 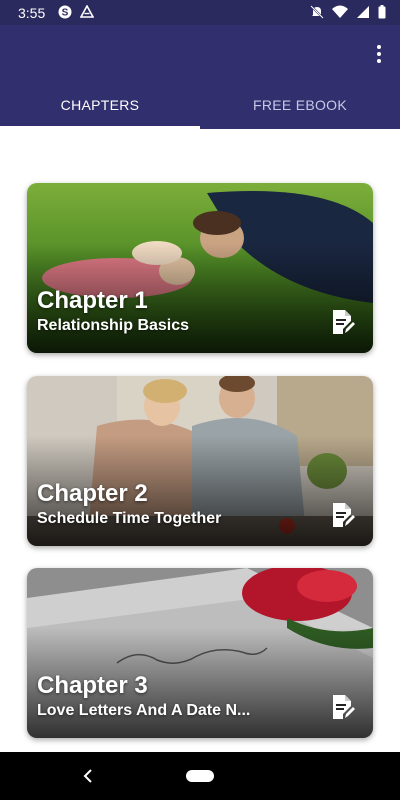 What do you see at coordinates (382, 12) in the screenshot?
I see `battery-icon` at bounding box center [382, 12].